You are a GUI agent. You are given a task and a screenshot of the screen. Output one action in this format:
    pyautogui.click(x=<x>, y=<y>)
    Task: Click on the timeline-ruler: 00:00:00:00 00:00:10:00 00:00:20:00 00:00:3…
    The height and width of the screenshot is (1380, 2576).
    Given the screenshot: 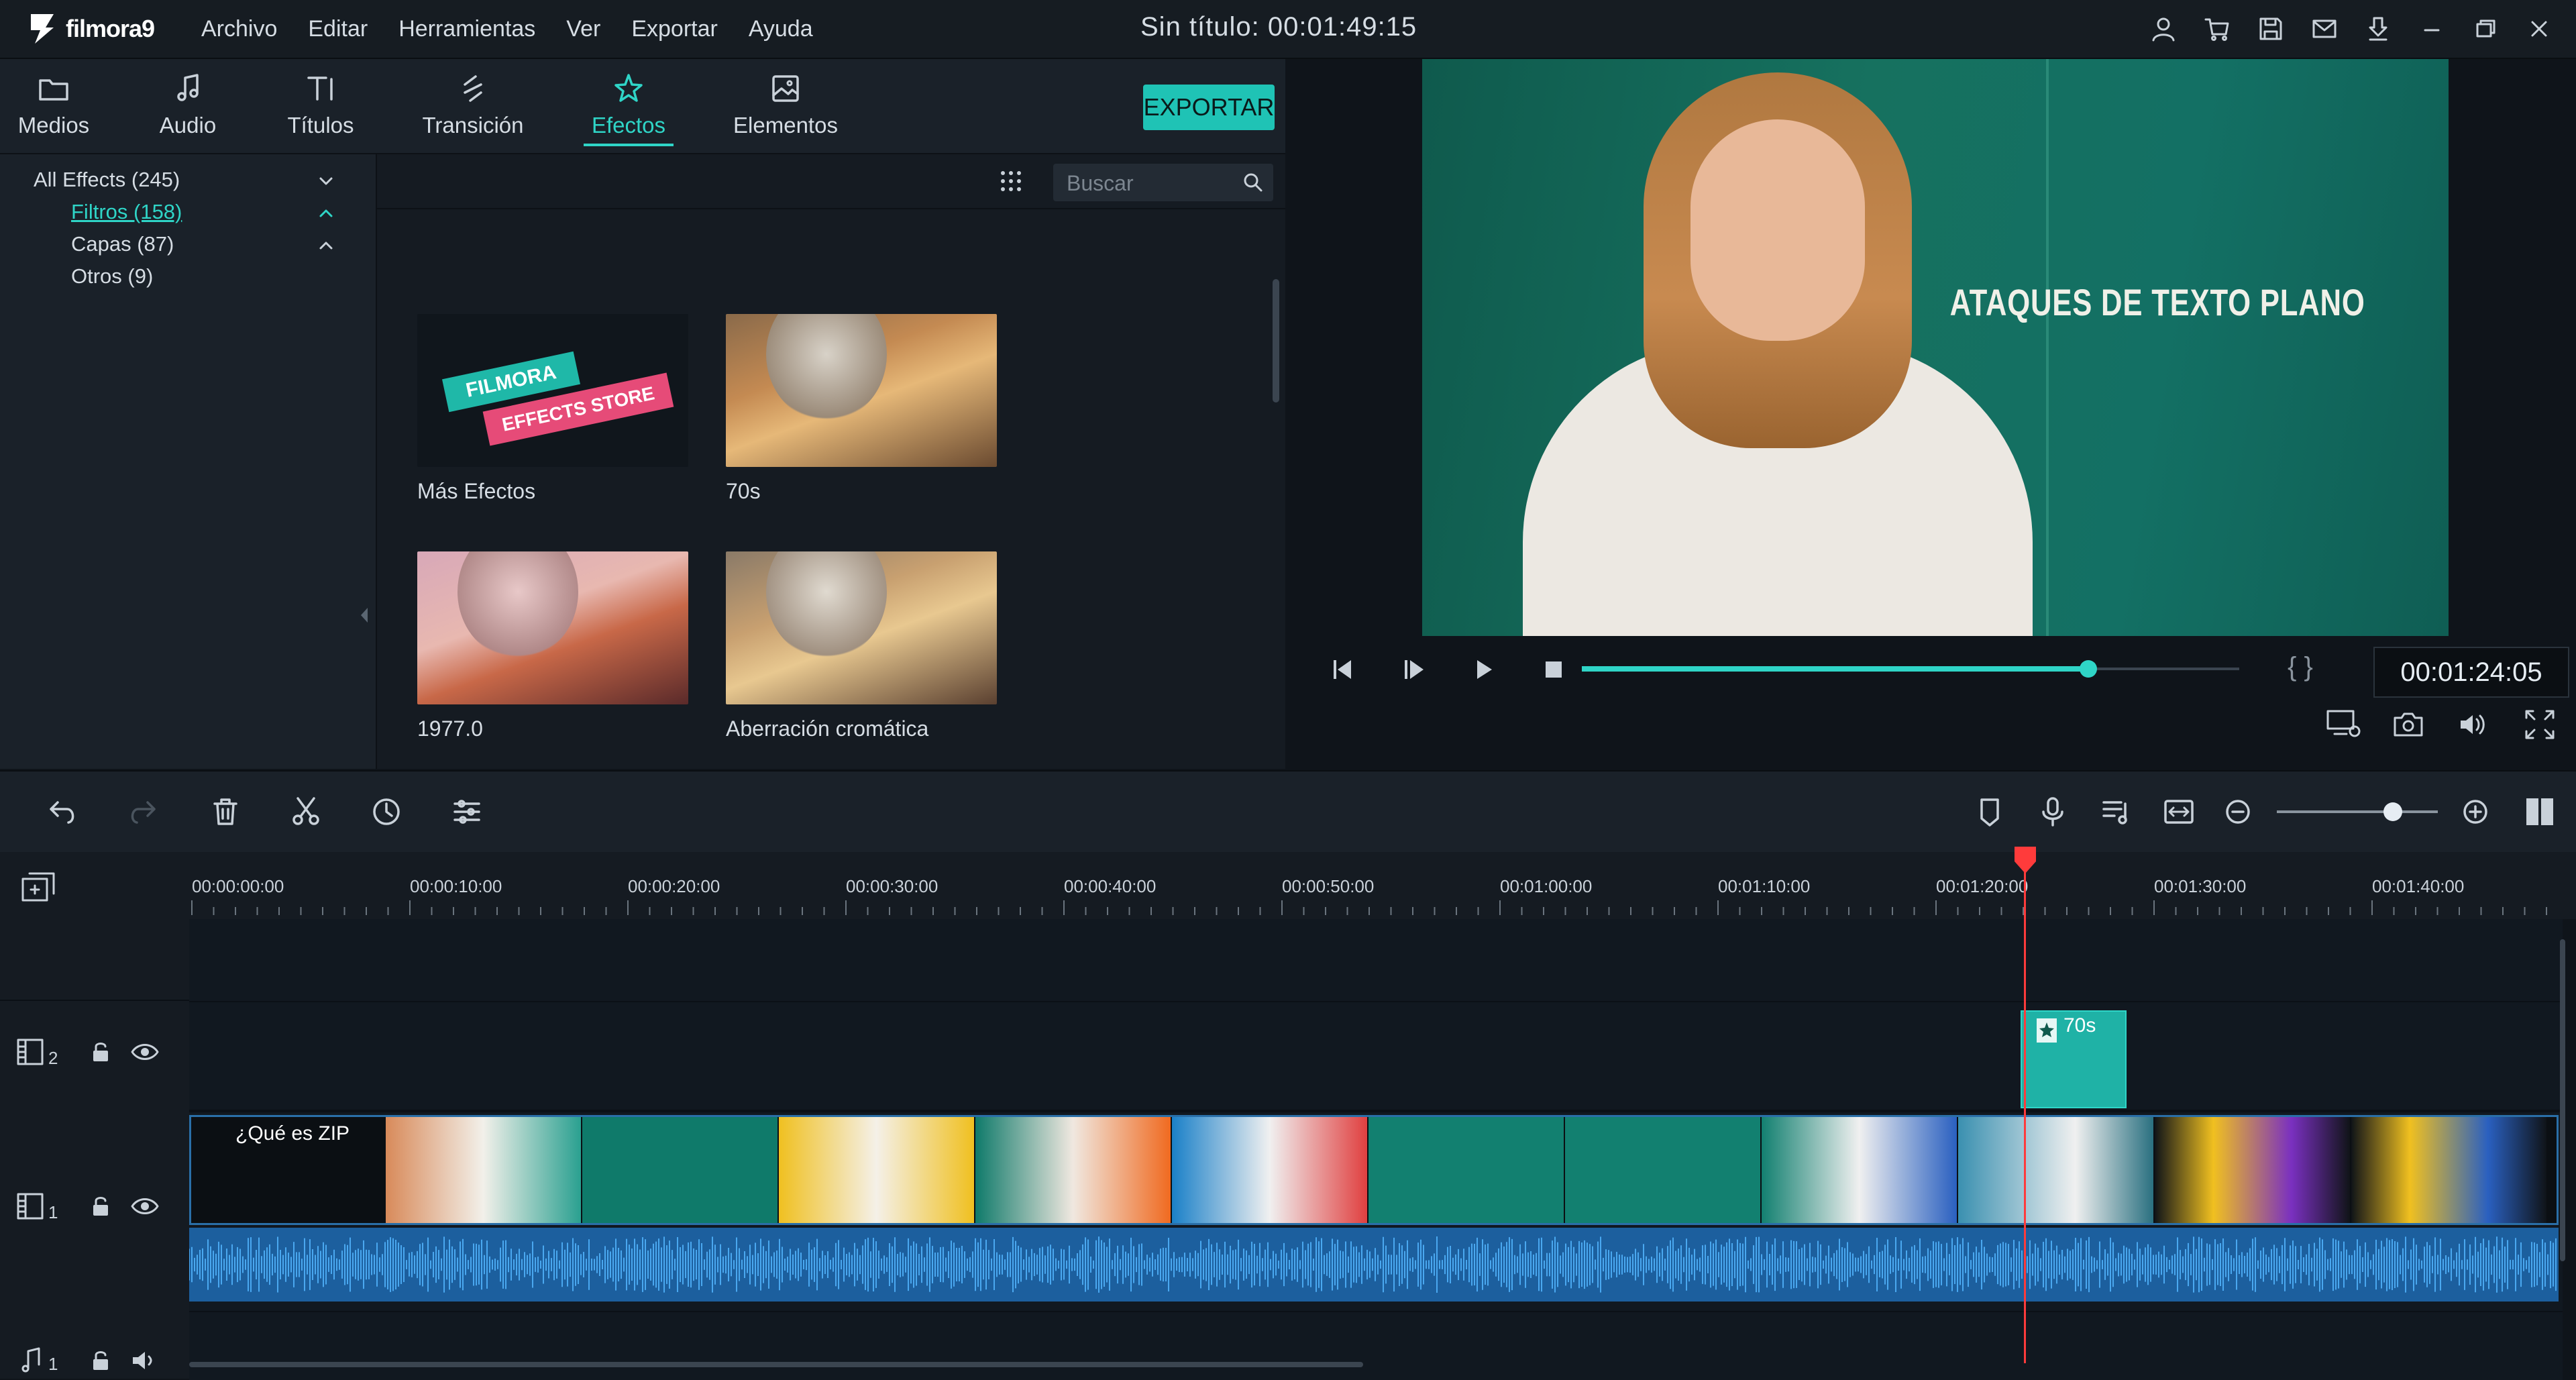 What is the action you would take?
    pyautogui.click(x=1288, y=885)
    